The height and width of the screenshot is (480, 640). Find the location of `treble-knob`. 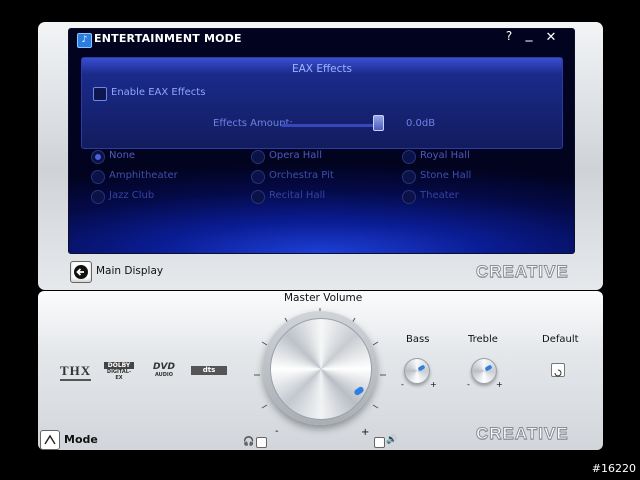

treble-knob is located at coordinates (484, 371).